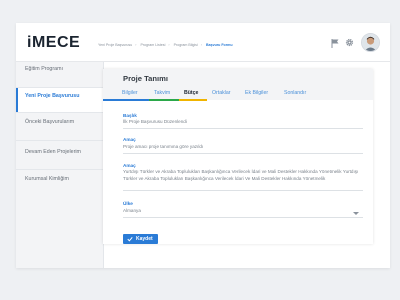 This screenshot has width=400, height=300. What do you see at coordinates (164, 100) in the screenshot?
I see `tab-indicator-takvim` at bounding box center [164, 100].